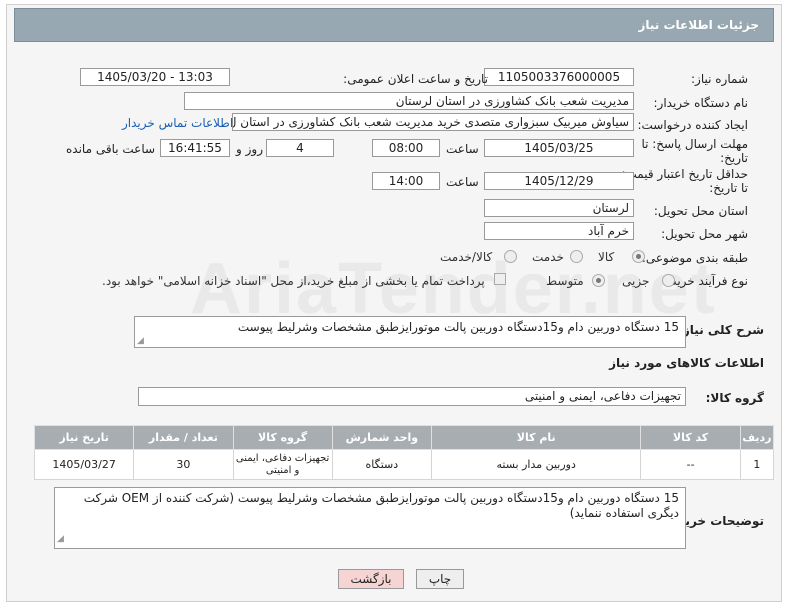 The image size is (788, 606). What do you see at coordinates (559, 148) in the screenshot?
I see `reply-date-field: 1405/03/25` at bounding box center [559, 148].